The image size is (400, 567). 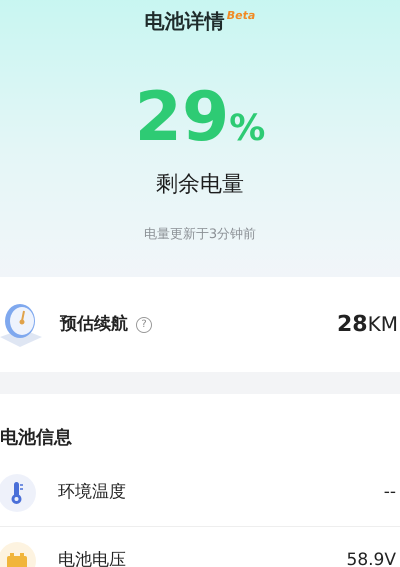 What do you see at coordinates (247, 128) in the screenshot?
I see `percent-sign: %` at bounding box center [247, 128].